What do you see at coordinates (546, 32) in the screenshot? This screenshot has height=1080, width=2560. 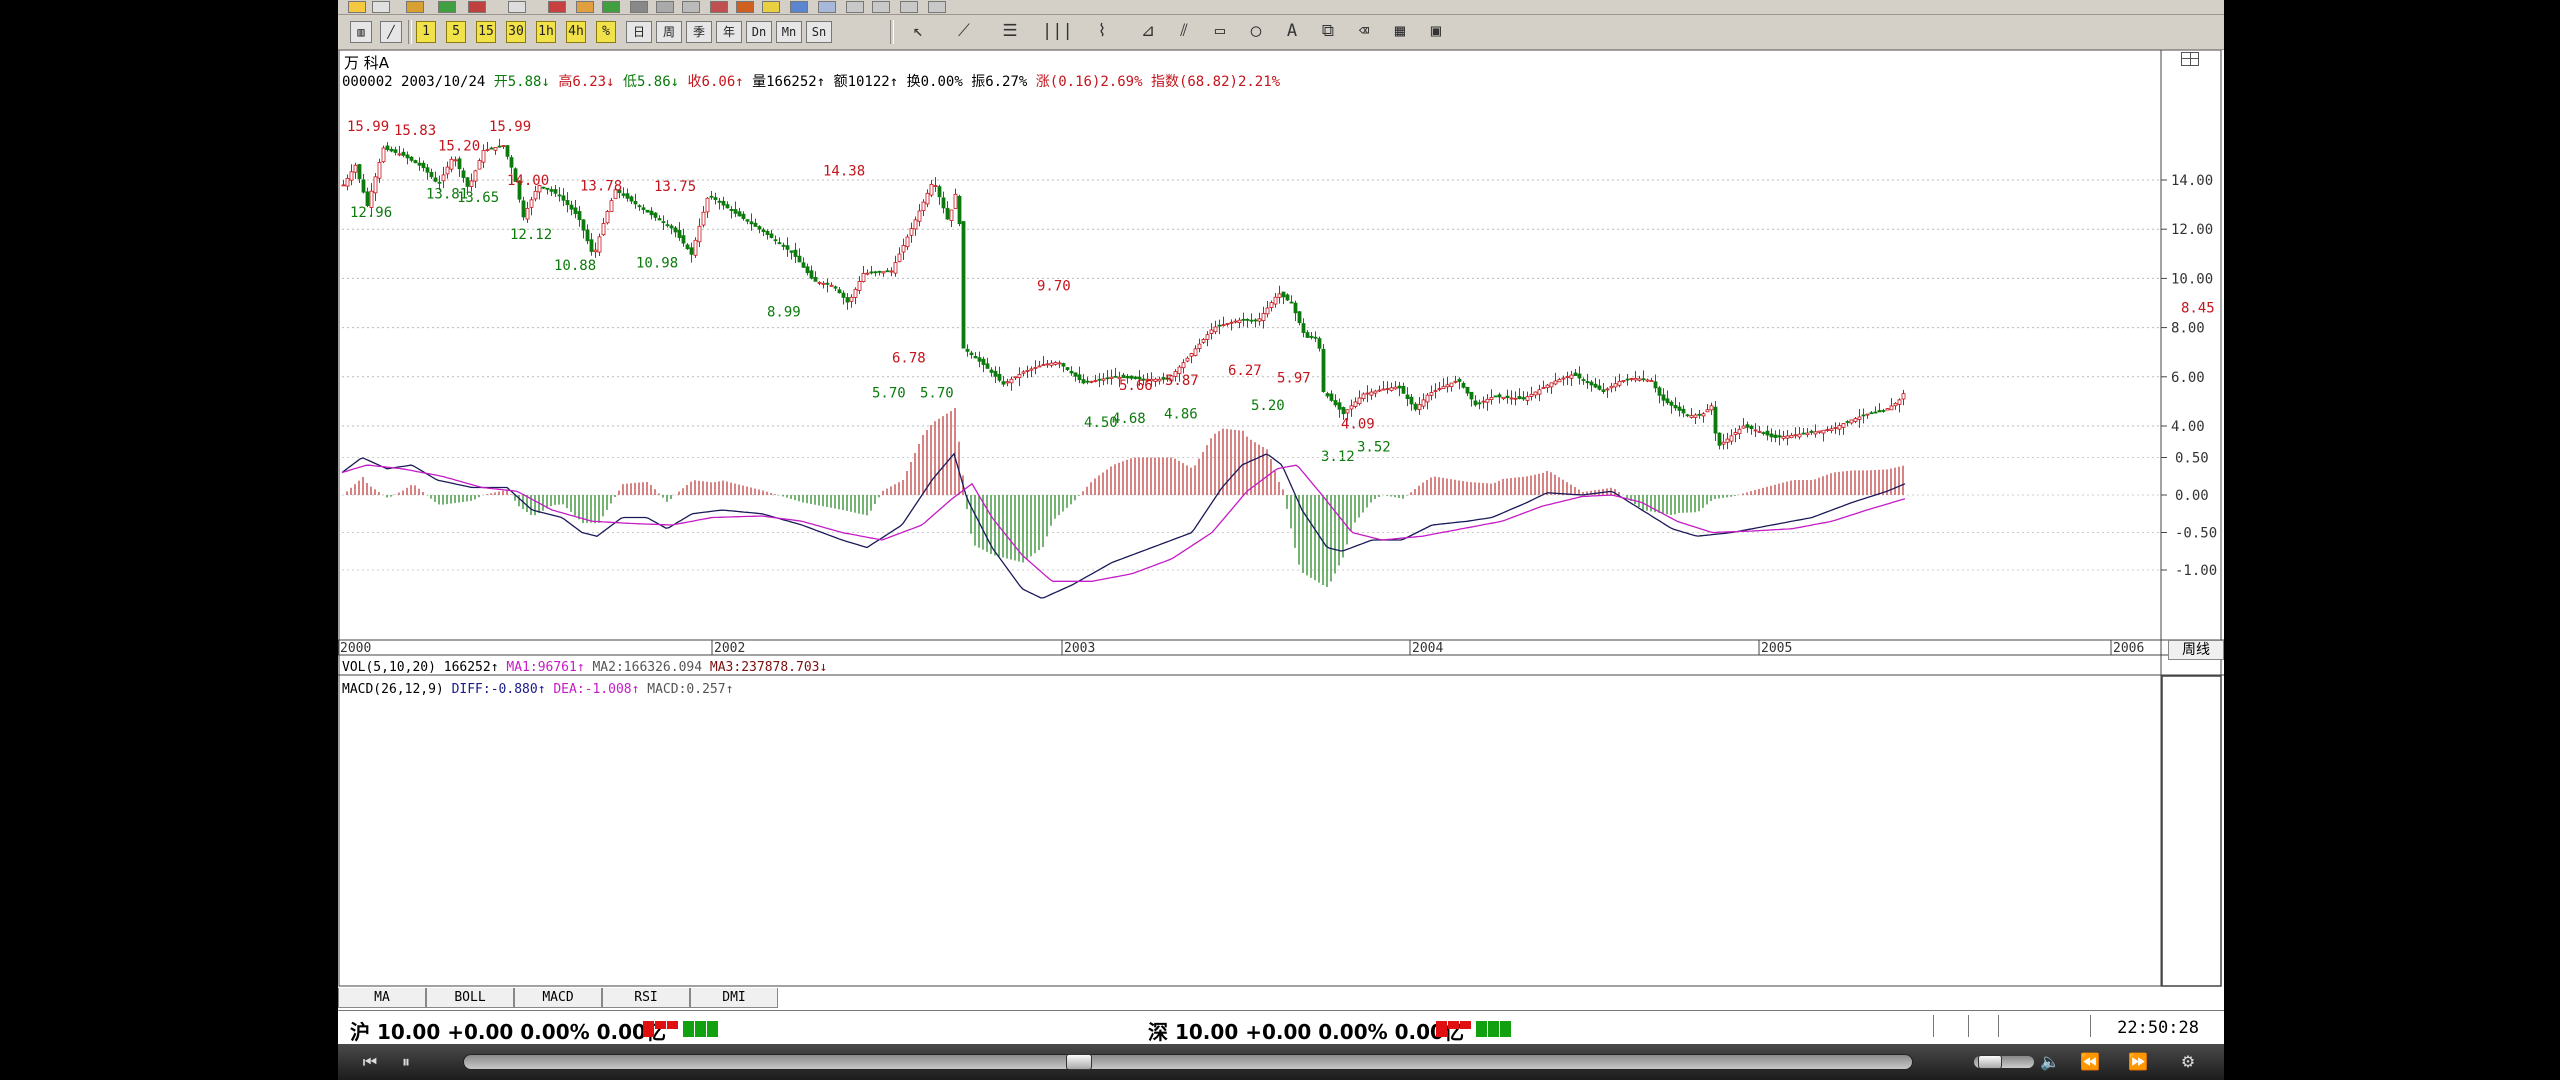 I see `period-button-4: 1h` at bounding box center [546, 32].